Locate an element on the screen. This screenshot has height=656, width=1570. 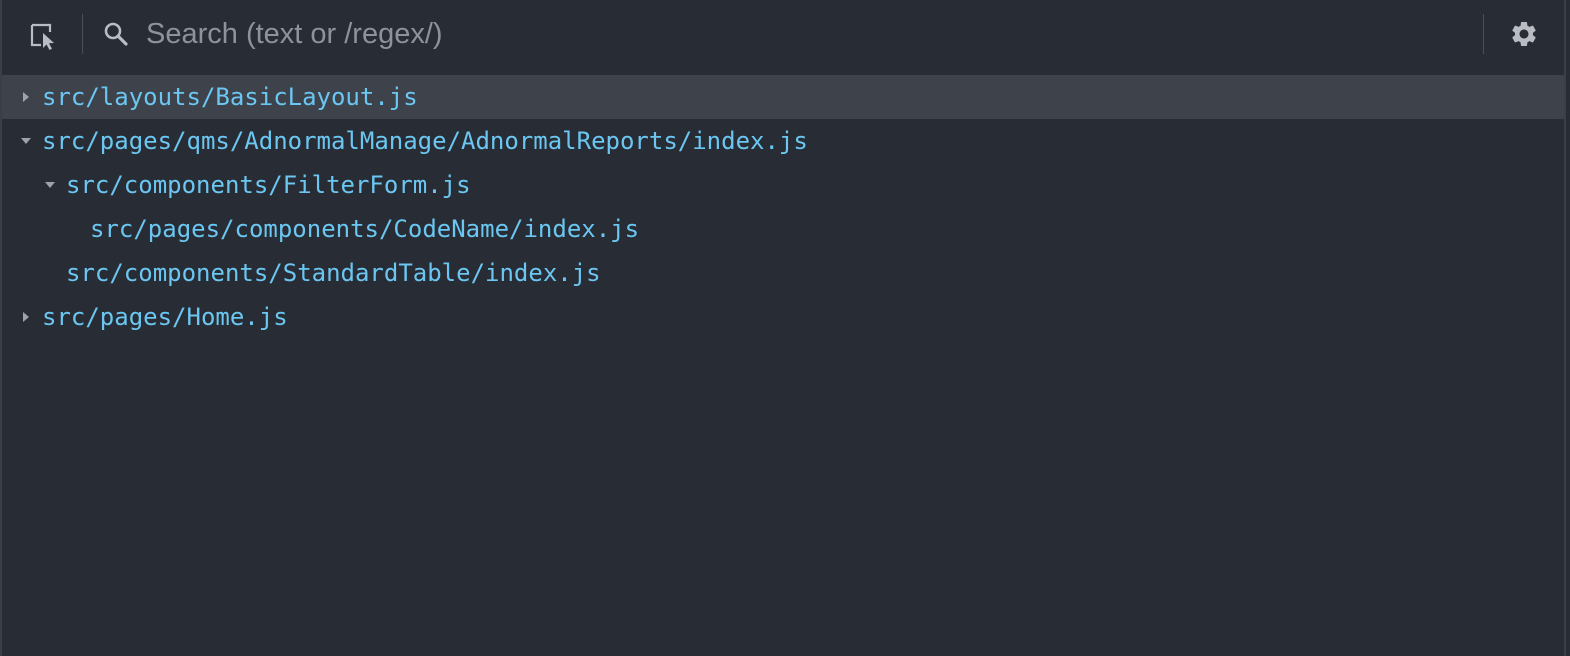
inspect-element-icon is located at coordinates (44, 36).